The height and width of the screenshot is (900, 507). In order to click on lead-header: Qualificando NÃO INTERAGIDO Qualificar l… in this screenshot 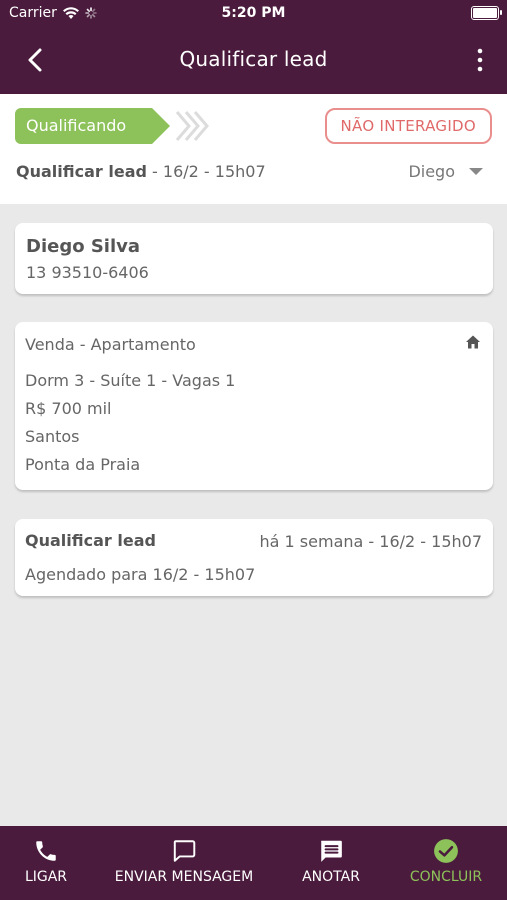, I will do `click(253, 149)`.